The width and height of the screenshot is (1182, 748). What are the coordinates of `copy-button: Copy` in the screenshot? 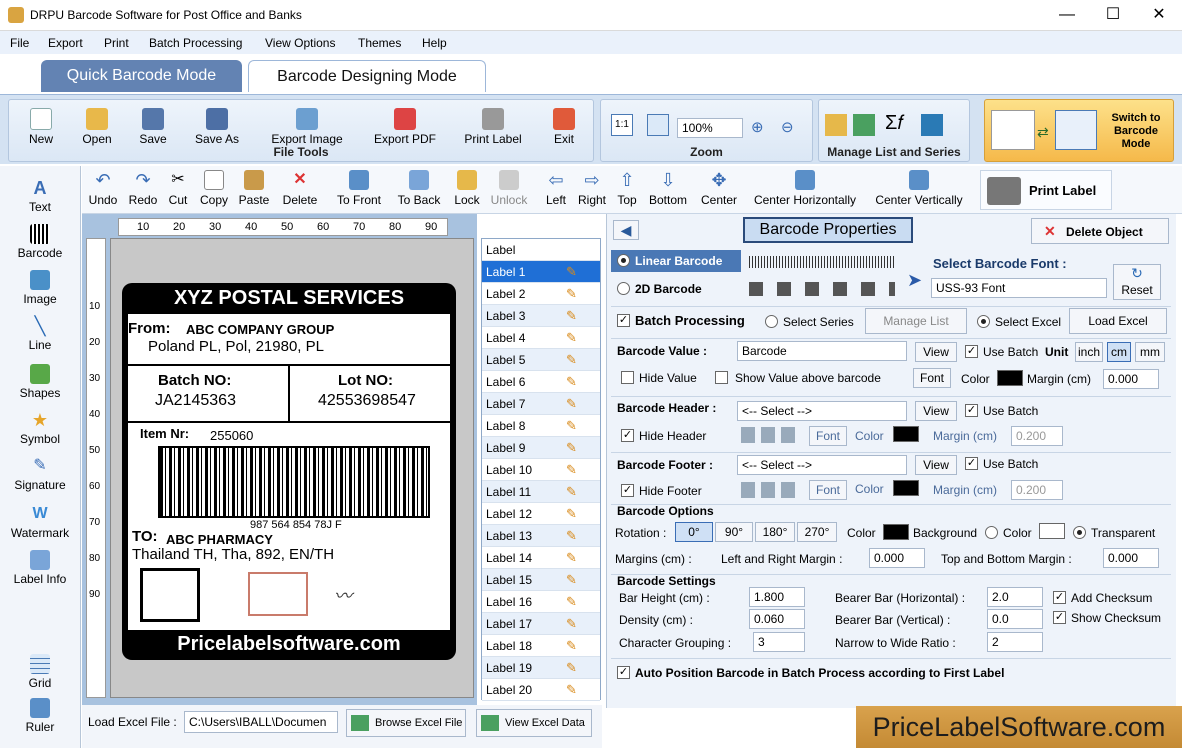 It's located at (214, 188).